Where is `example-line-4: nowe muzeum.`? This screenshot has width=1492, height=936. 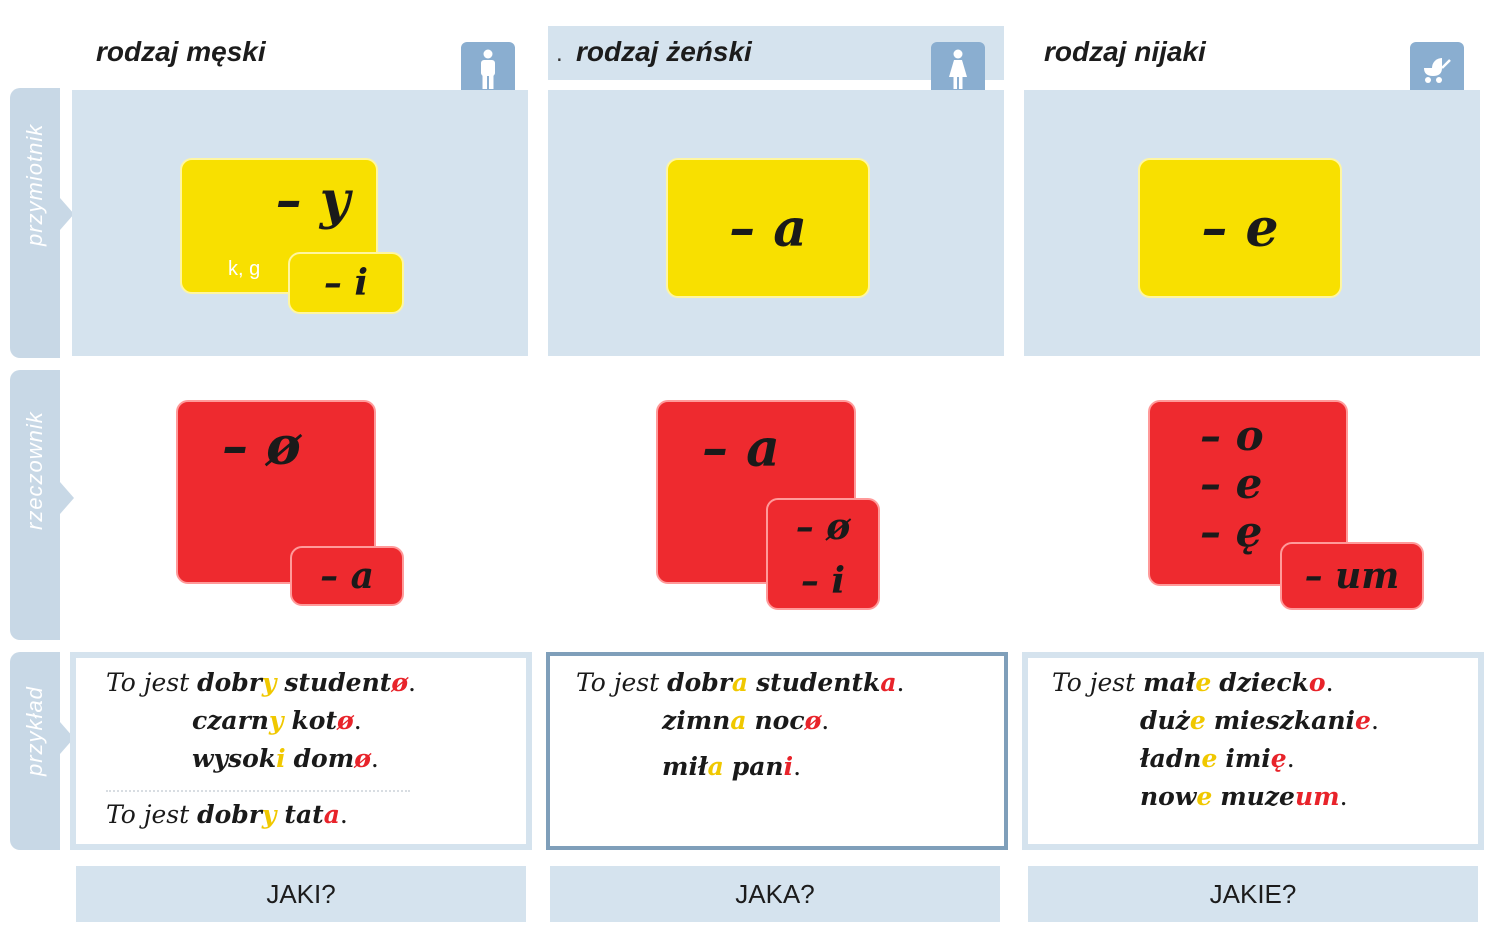
example-line-4: nowe muzeum. is located at coordinates (1244, 796).